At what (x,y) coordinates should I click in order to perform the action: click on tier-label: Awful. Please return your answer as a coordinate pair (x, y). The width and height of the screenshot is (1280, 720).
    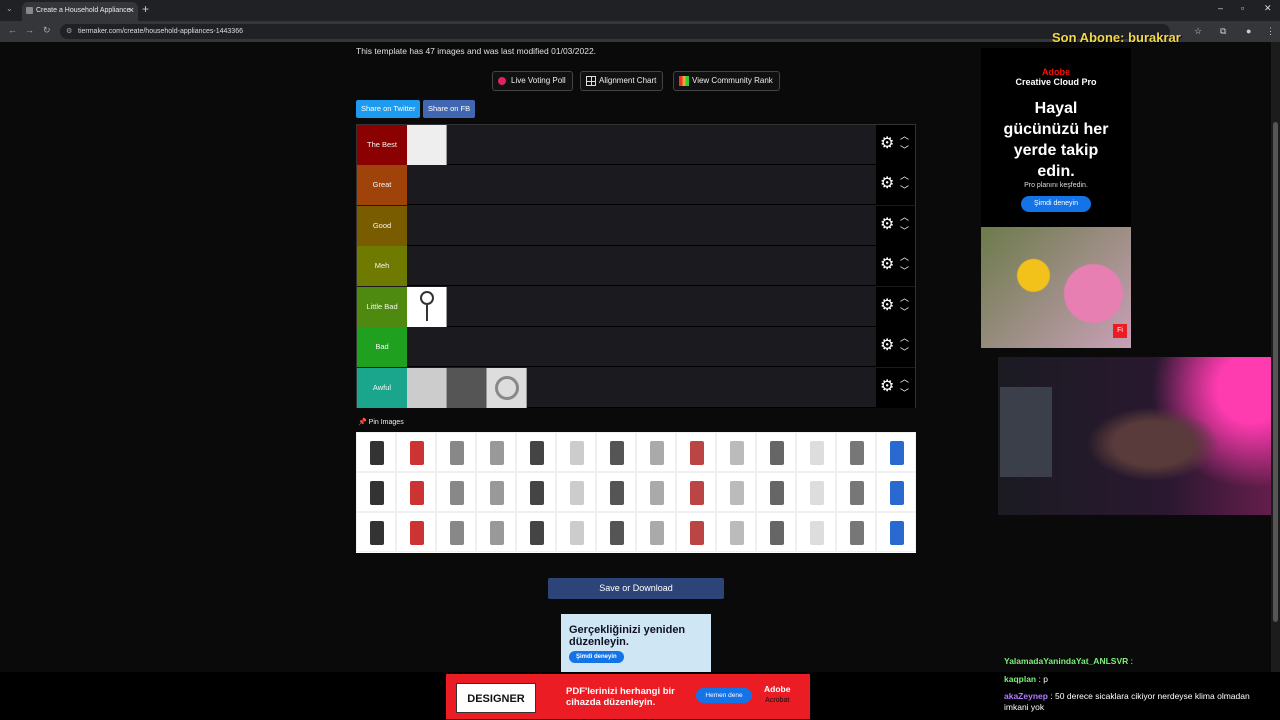
    Looking at the image, I should click on (382, 388).